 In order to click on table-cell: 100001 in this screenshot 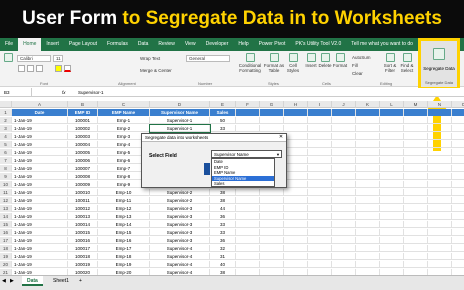, I will do `click(83, 120)`.